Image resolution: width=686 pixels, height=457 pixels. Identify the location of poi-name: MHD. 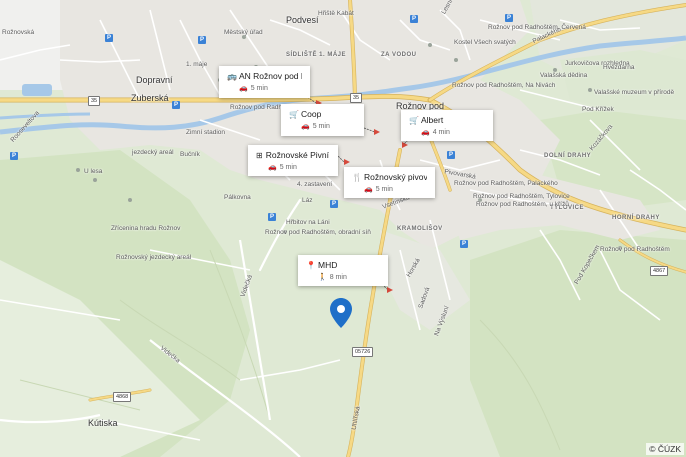
(328, 265).